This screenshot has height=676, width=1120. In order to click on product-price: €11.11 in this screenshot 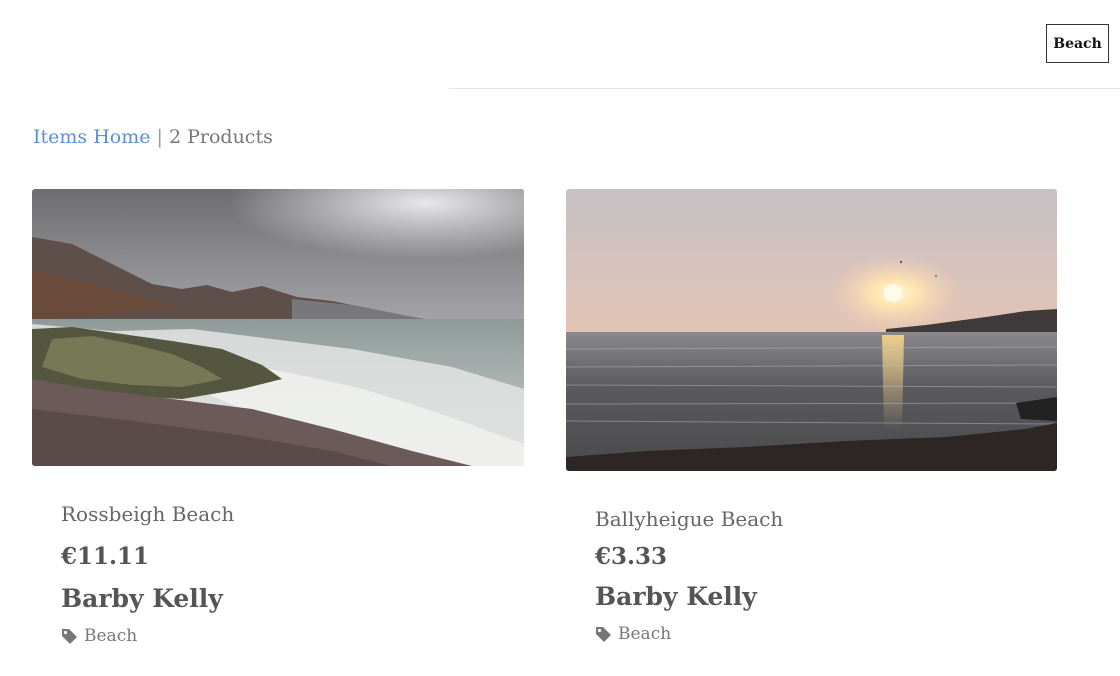, I will do `click(105, 556)`.